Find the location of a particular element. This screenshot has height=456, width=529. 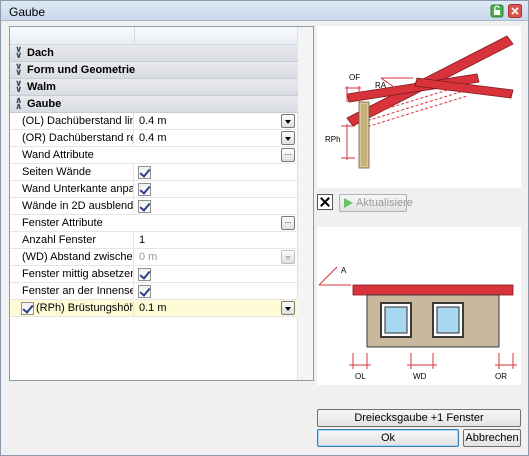

prop-row-fenster-mittig: Fenster mittig absetzen is located at coordinates (154, 274).